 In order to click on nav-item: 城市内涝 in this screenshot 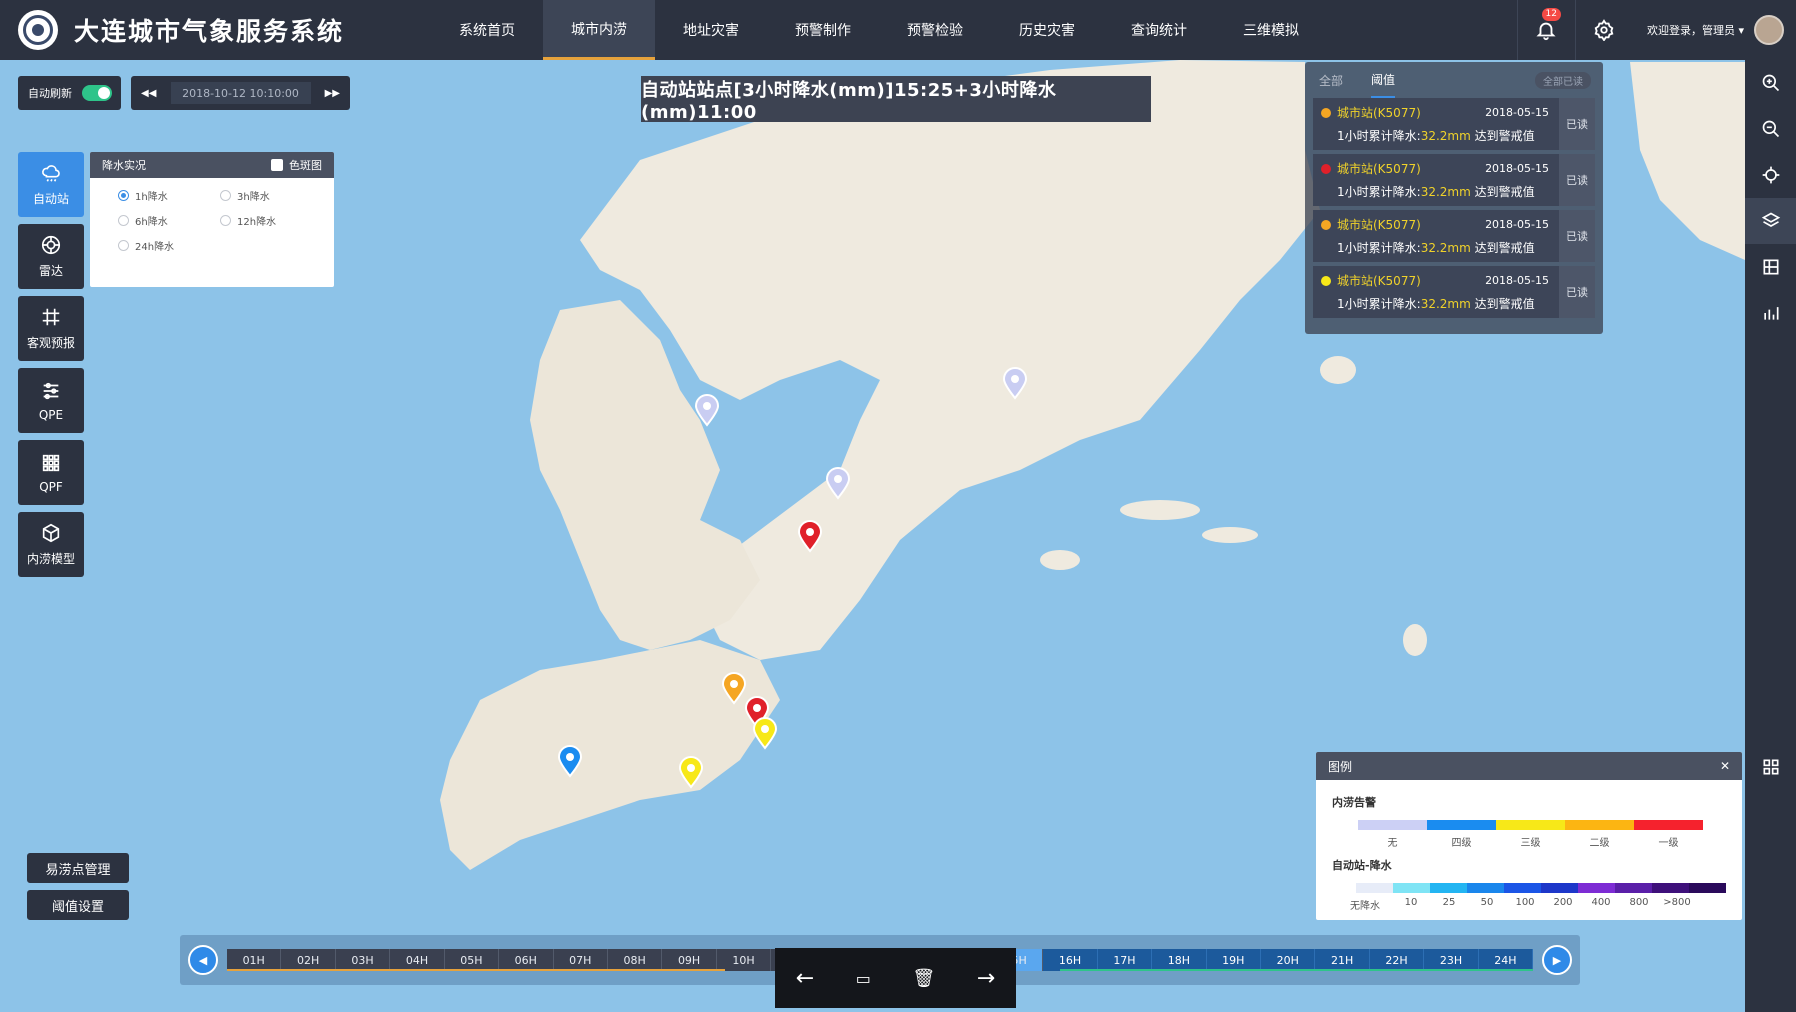, I will do `click(599, 30)`.